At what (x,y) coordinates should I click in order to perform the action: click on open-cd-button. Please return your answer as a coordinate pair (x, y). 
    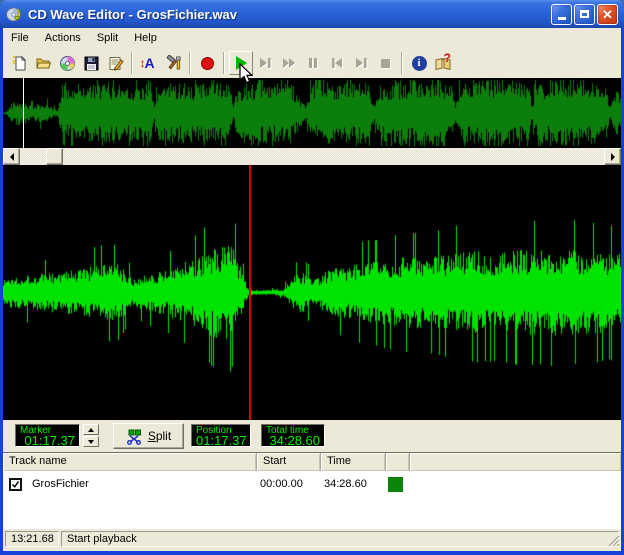
    Looking at the image, I should click on (67, 63).